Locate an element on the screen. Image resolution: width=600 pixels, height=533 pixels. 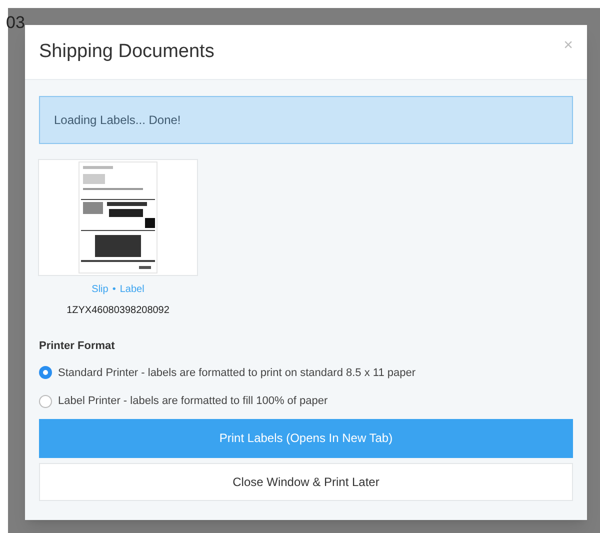
status-alert: Loading Labels... Done! is located at coordinates (306, 120).